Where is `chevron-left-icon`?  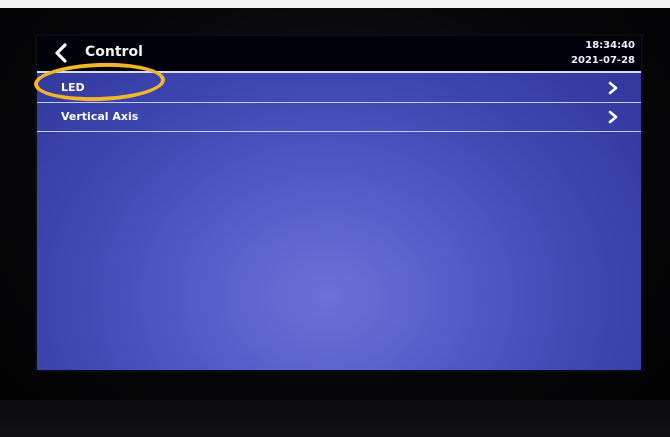
chevron-left-icon is located at coordinates (61, 53).